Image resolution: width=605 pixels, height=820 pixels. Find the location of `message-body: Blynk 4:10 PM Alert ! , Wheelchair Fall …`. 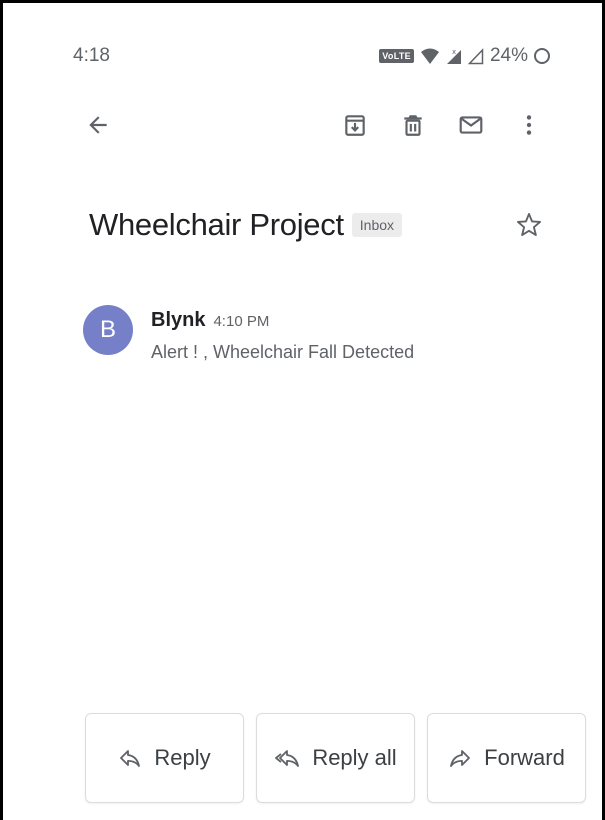

message-body: Blynk 4:10 PM Alert ! , Wheelchair Fall … is located at coordinates (282, 334).